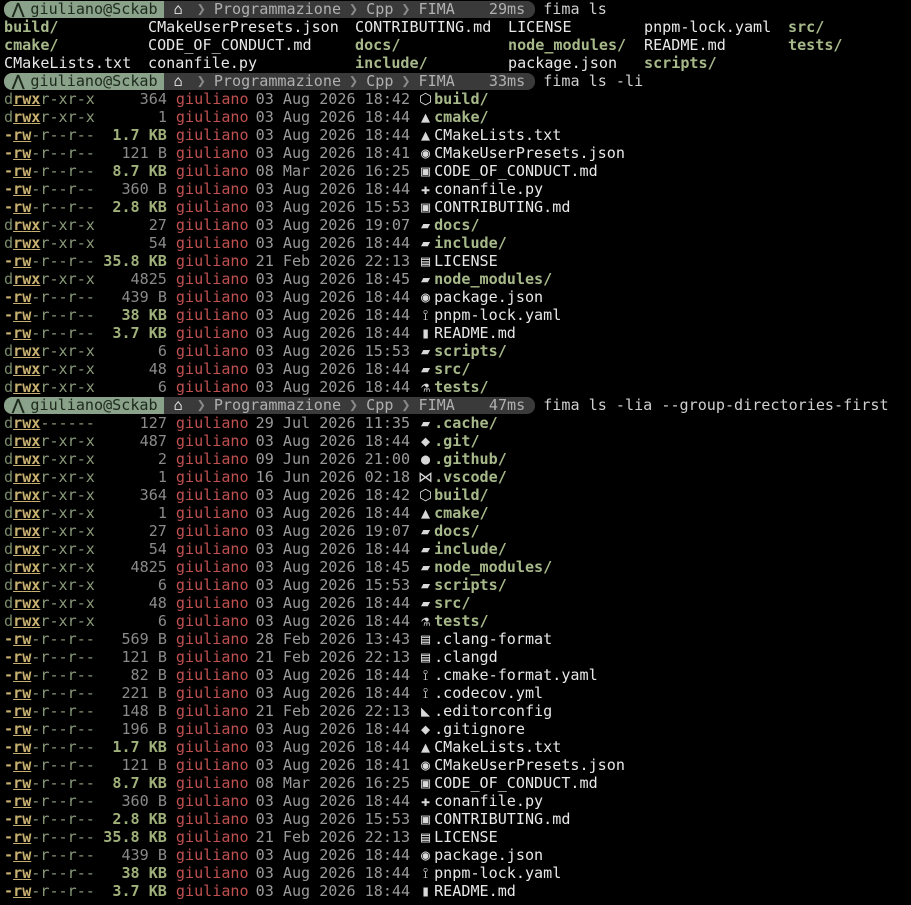  What do you see at coordinates (139, 891) in the screenshot?
I see `file-size: 3.7 KB` at bounding box center [139, 891].